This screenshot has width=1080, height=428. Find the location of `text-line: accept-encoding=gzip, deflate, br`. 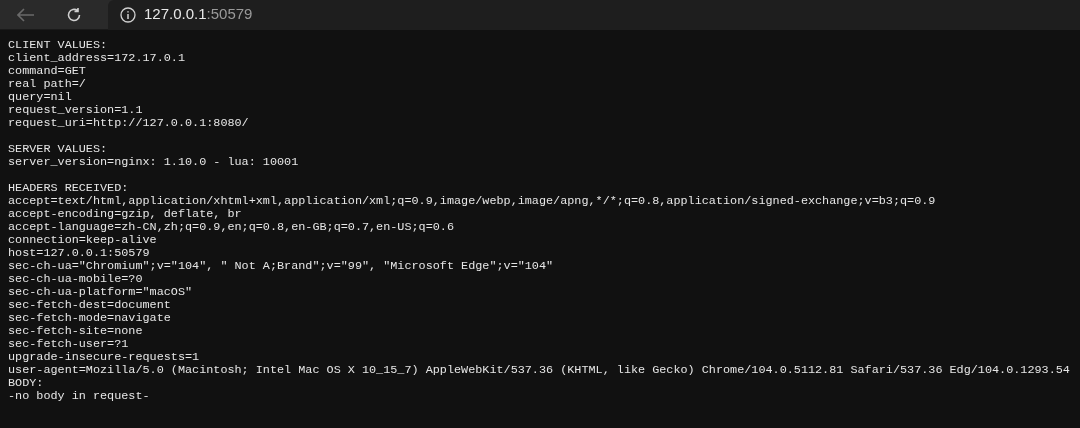

text-line: accept-encoding=gzip, deflate, br is located at coordinates (125, 214).